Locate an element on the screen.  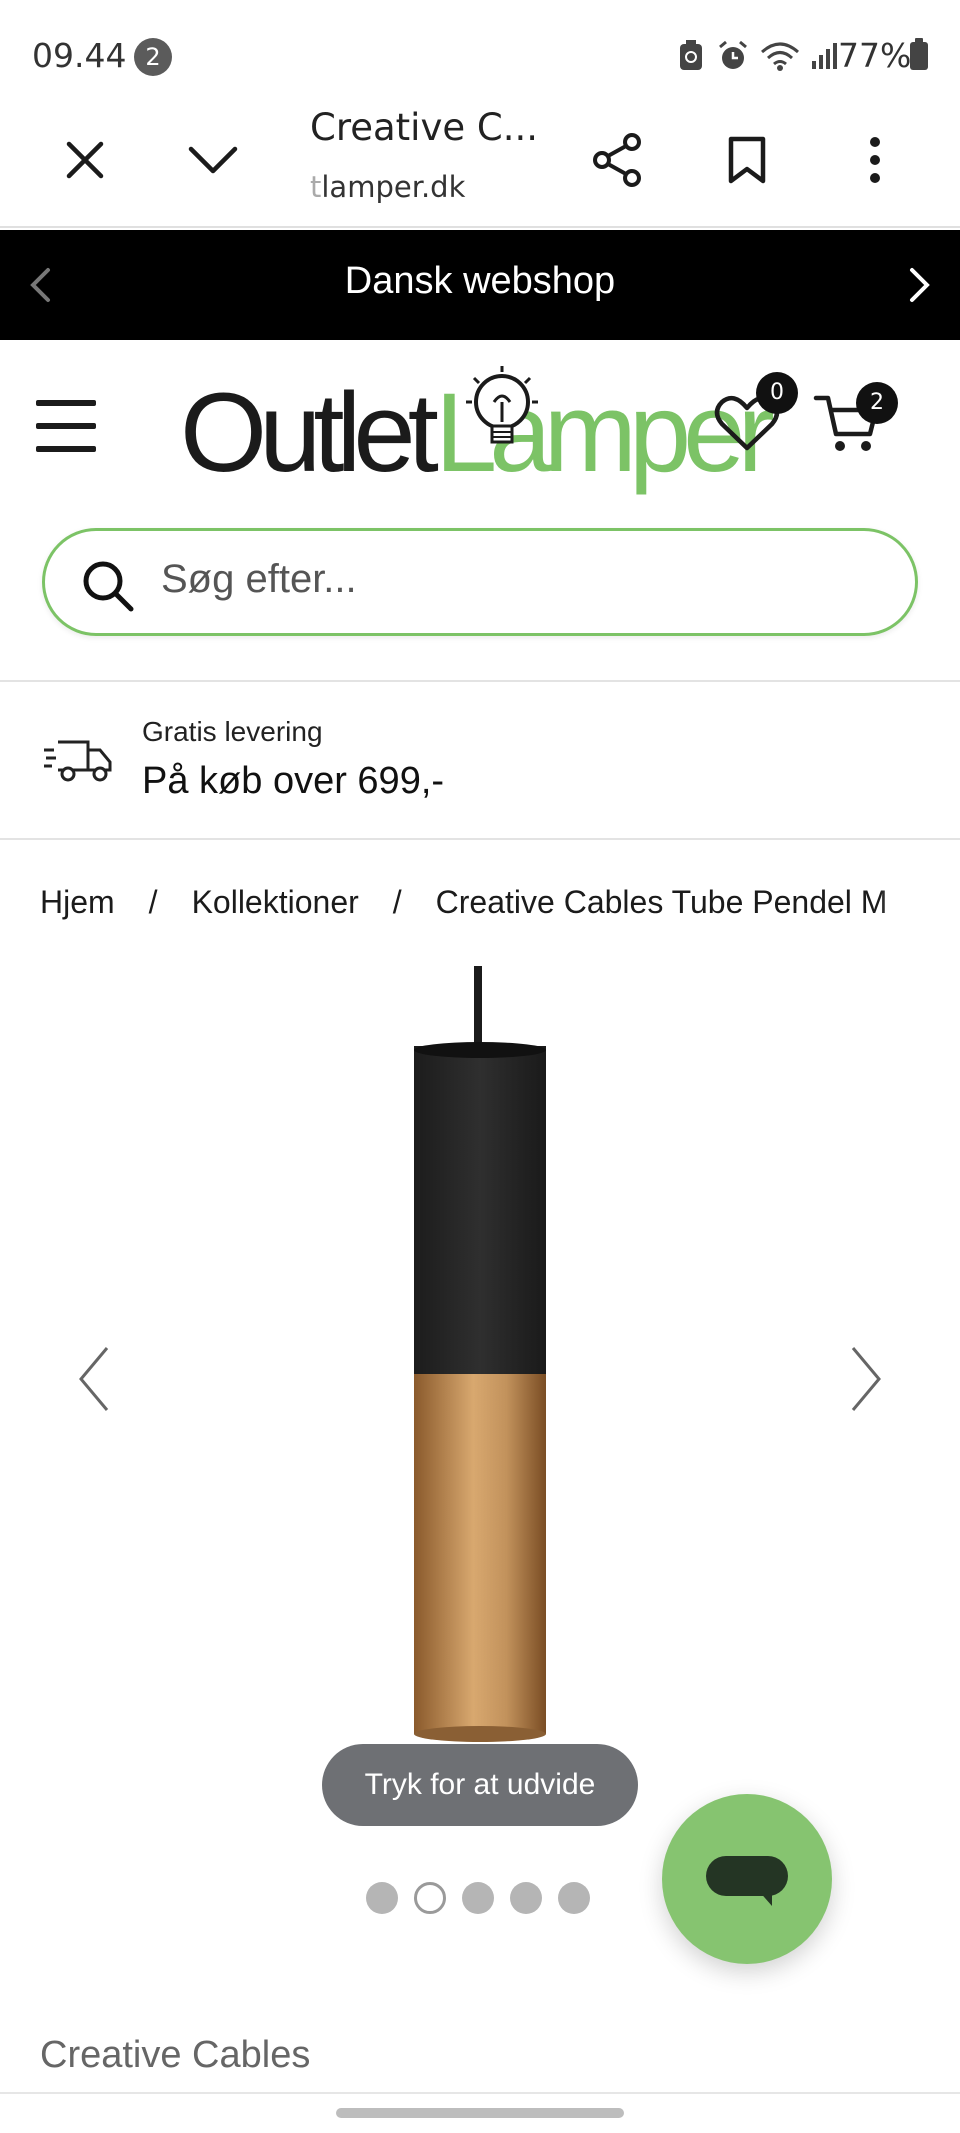
signal-icon is located at coordinates (824, 56).